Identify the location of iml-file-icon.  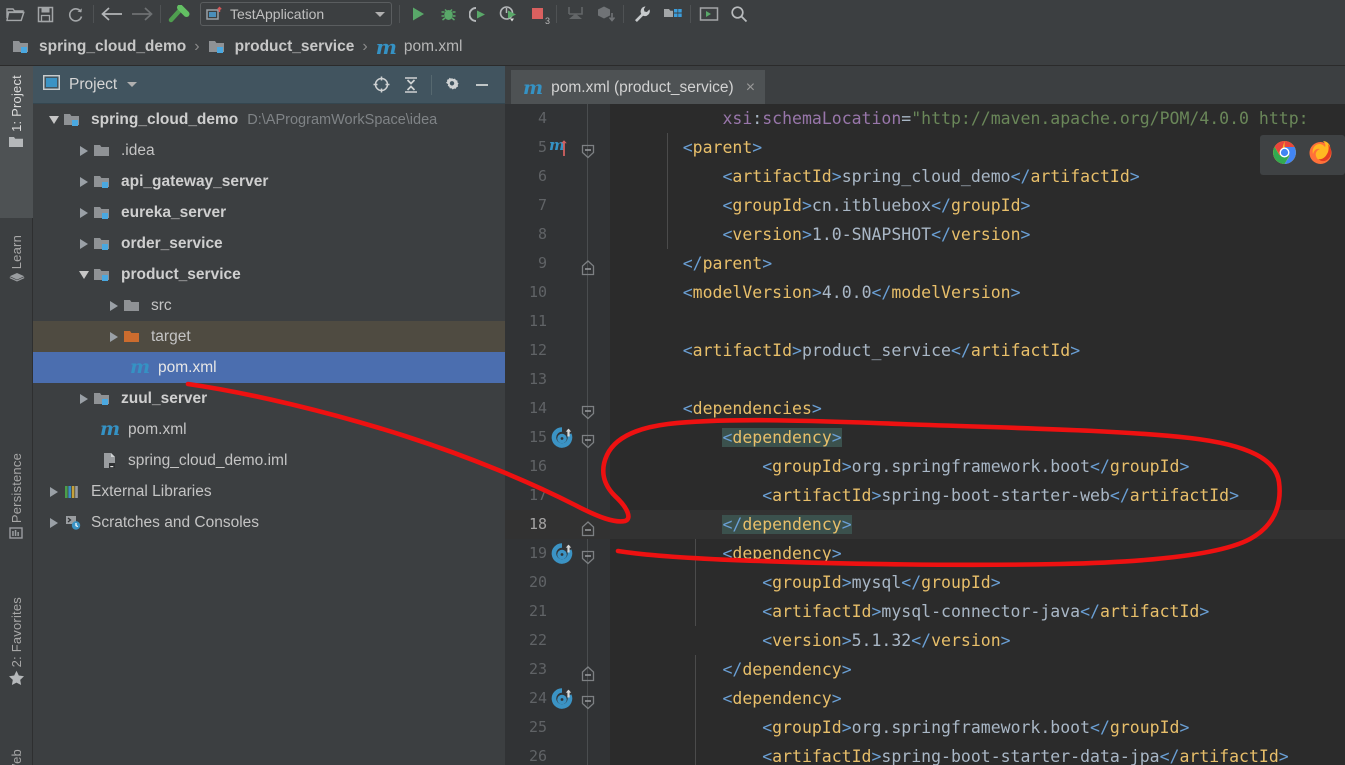
(110, 460).